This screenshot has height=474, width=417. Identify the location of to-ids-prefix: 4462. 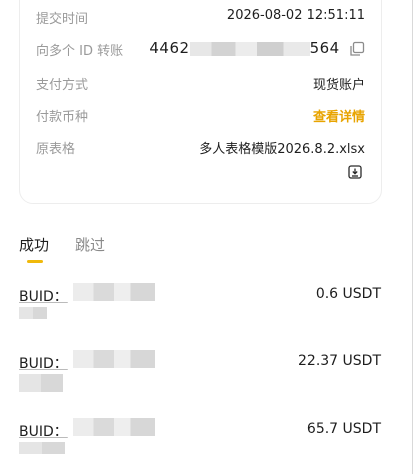
(169, 48).